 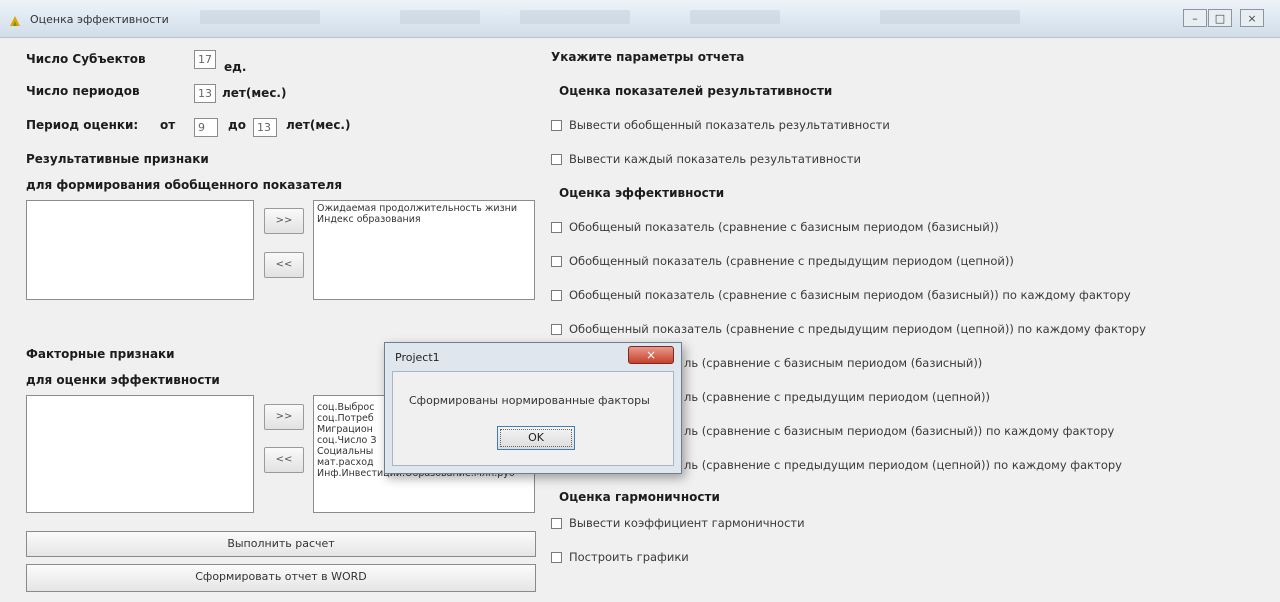 I want to click on result-available-list, so click(x=140, y=250).